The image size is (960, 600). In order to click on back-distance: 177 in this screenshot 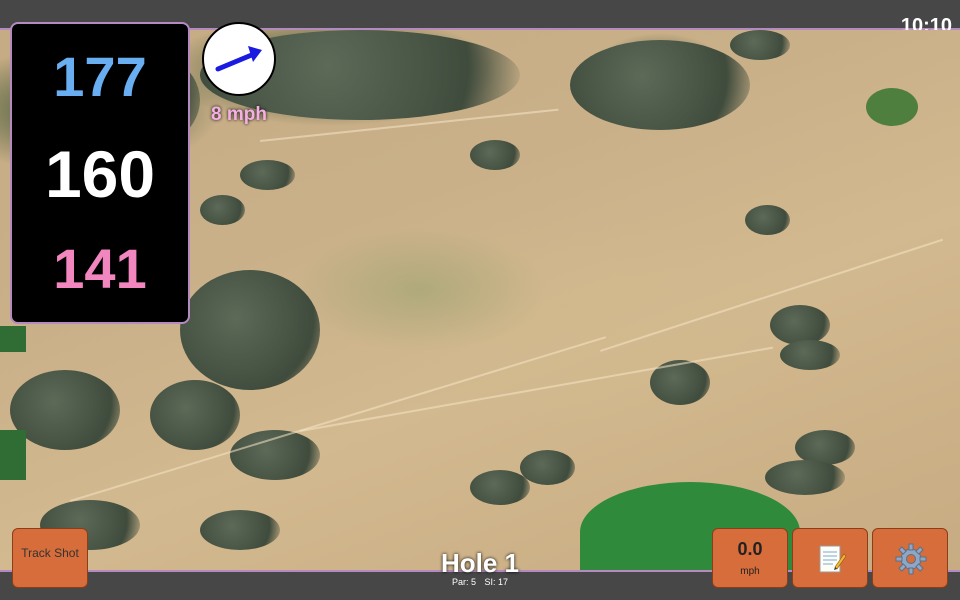, I will do `click(100, 76)`.